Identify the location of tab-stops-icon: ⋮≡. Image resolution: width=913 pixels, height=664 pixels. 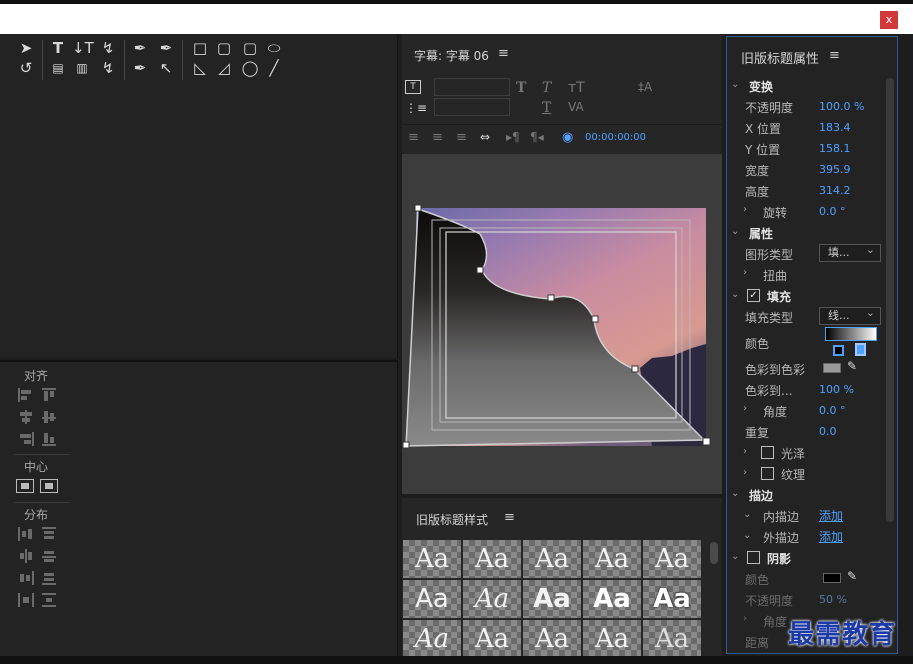
(416, 108).